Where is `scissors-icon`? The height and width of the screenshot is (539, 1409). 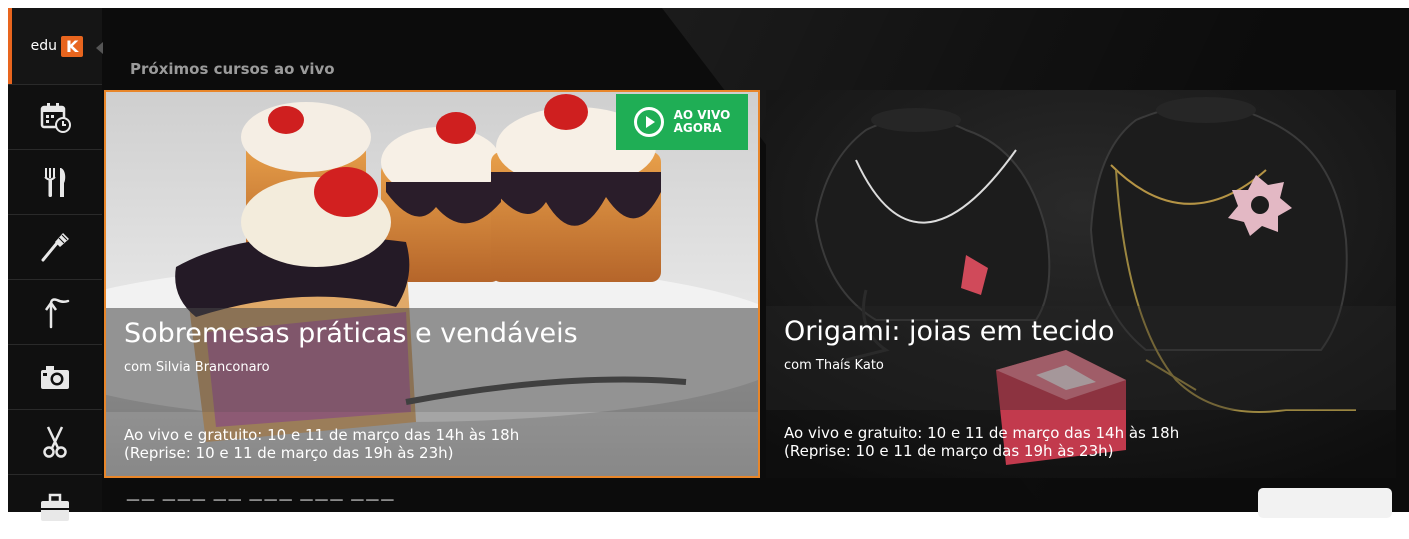 scissors-icon is located at coordinates (55, 442).